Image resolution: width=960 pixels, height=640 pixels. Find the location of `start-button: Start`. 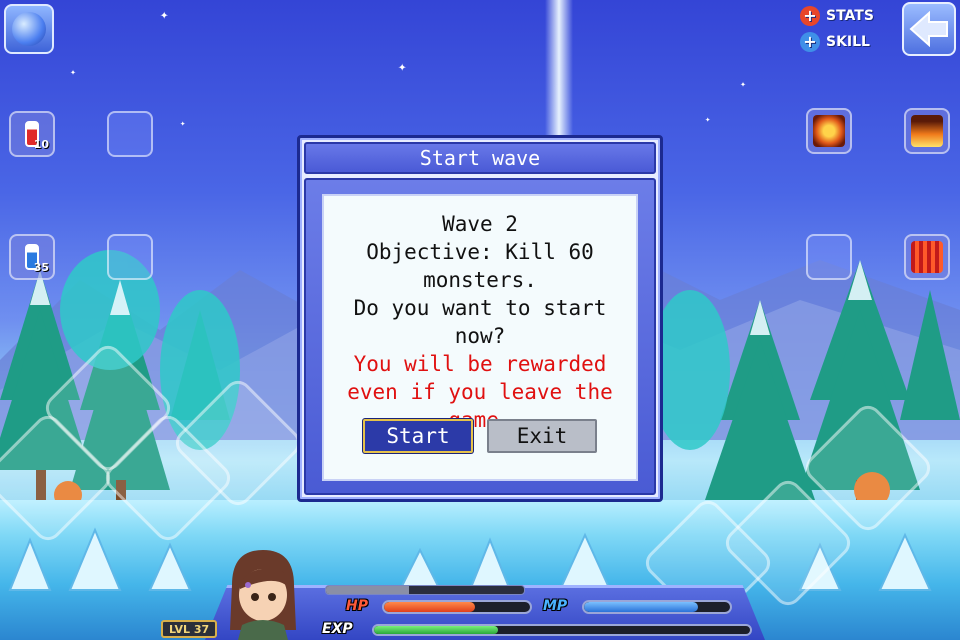

start-button: Start is located at coordinates (418, 436).